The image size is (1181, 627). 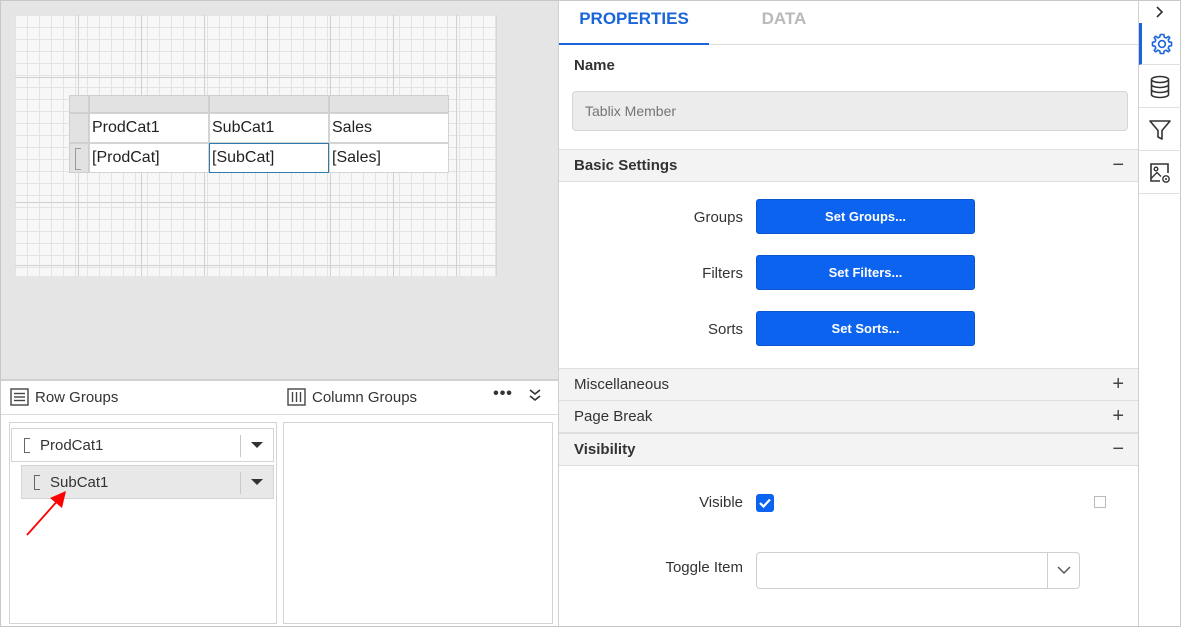 I want to click on filter-icon, so click(x=1160, y=129).